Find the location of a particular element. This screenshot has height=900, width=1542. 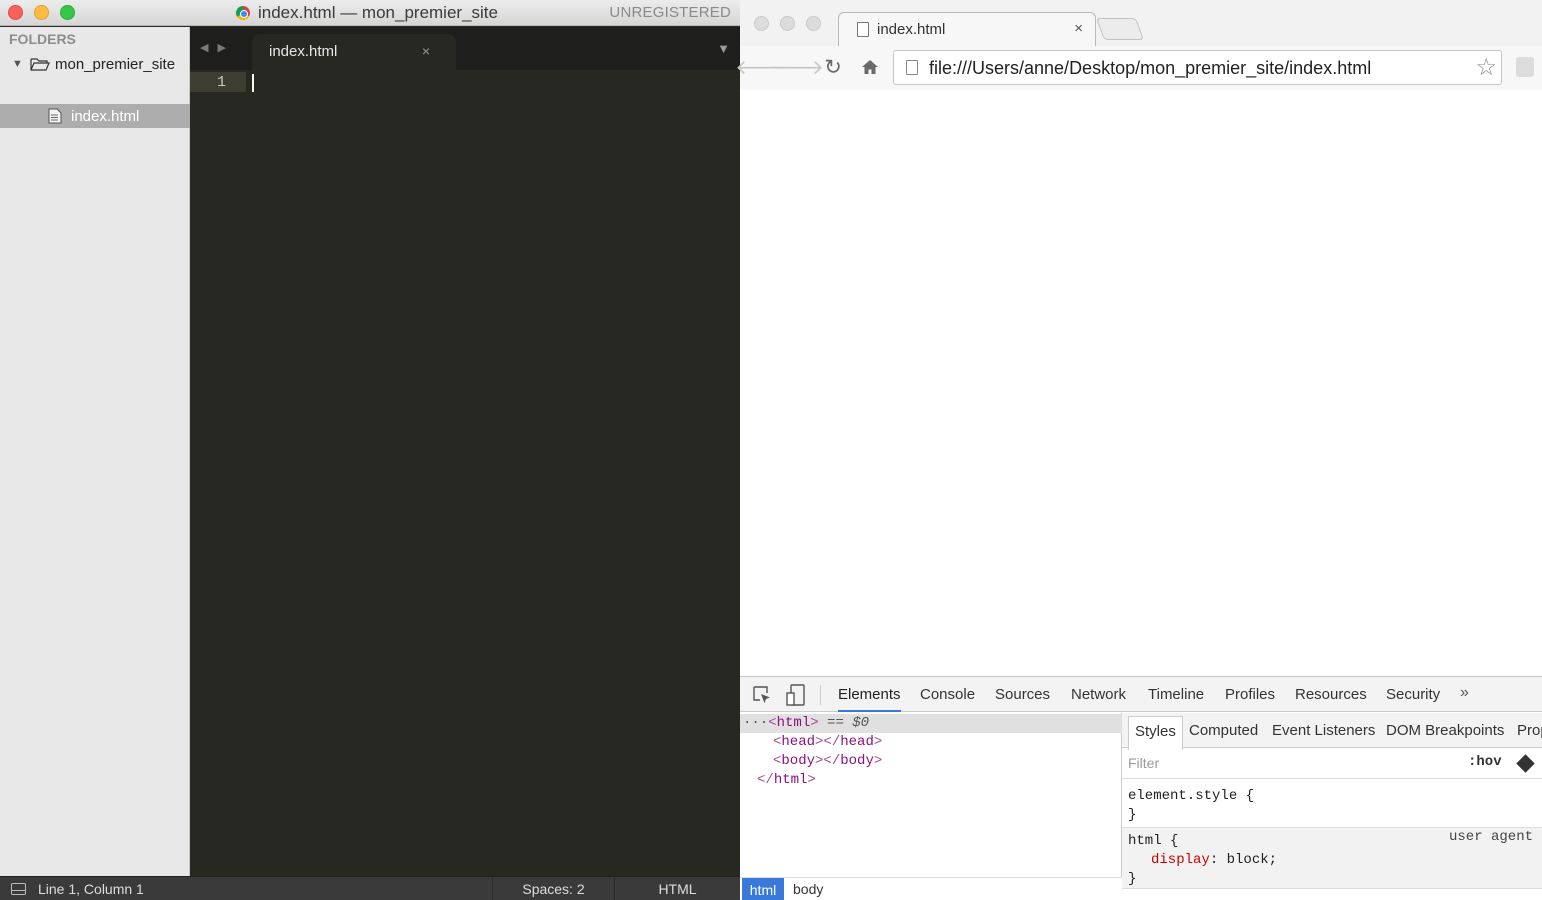

hover-state-toggle: :hov is located at coordinates (1485, 762).